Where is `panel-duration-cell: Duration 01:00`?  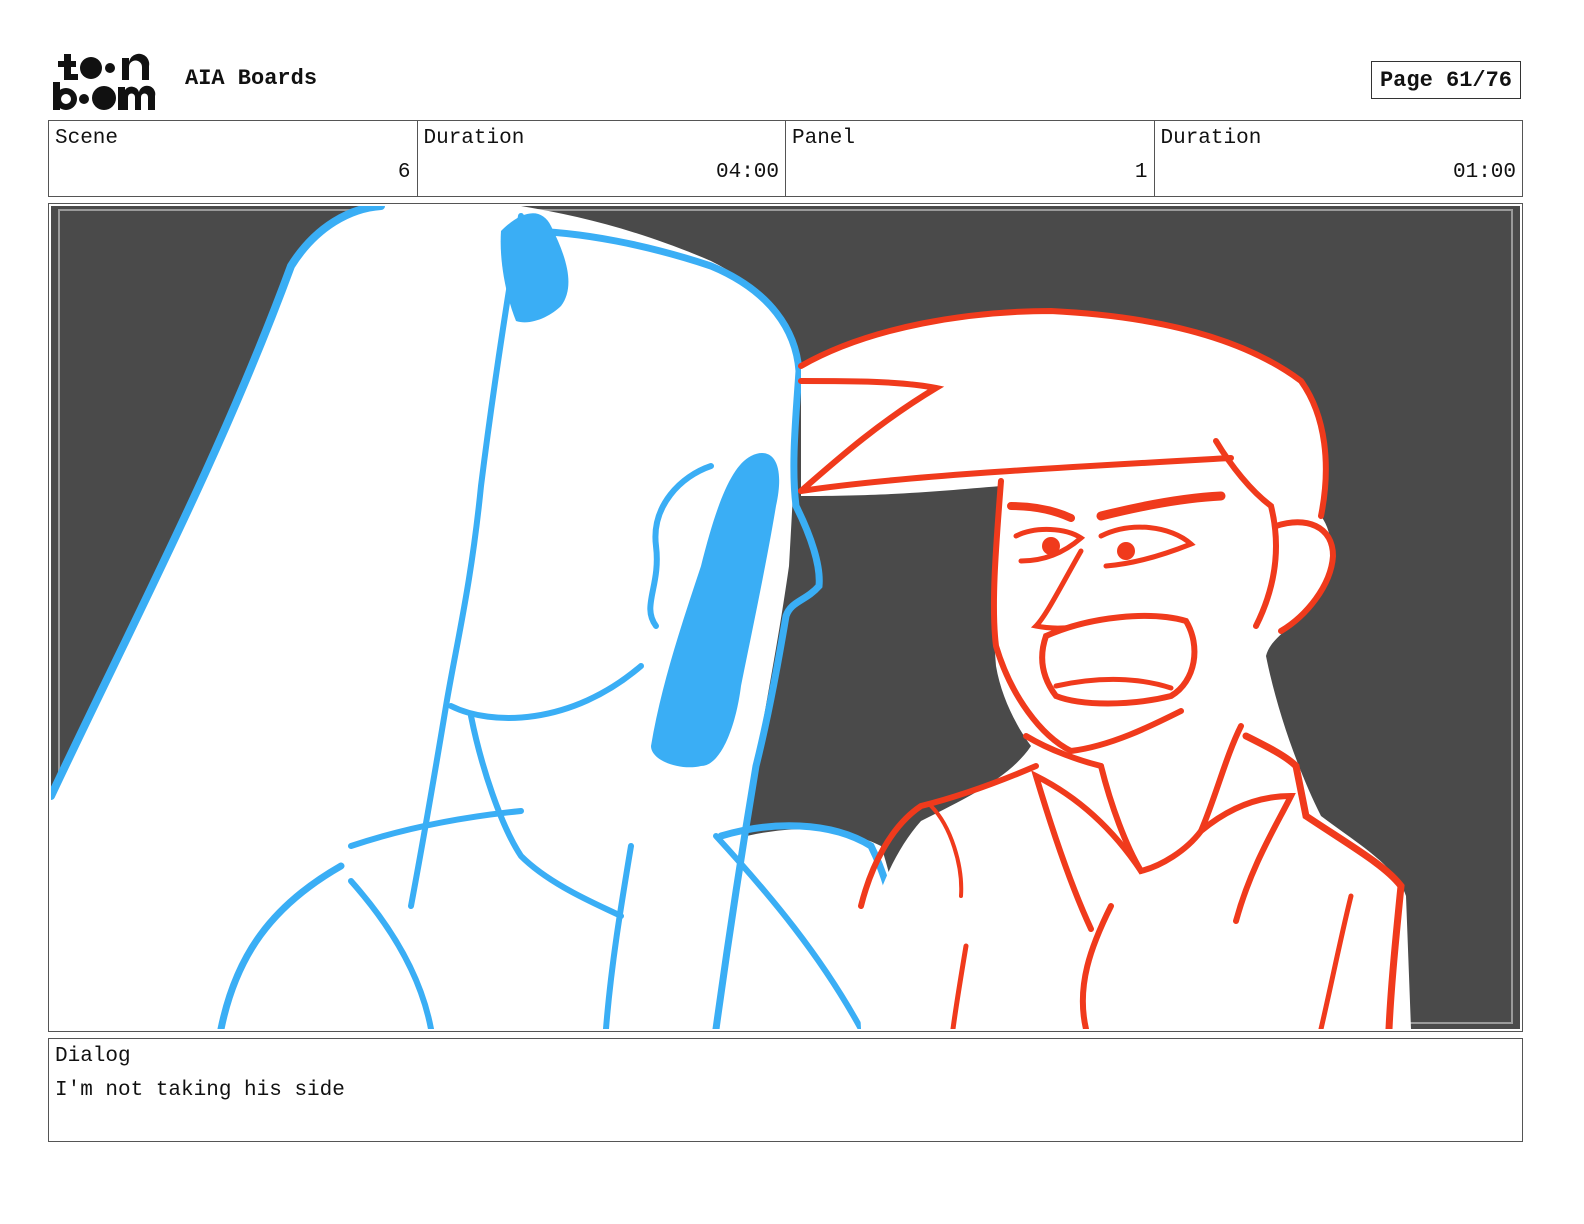
panel-duration-cell: Duration 01:00 is located at coordinates (1339, 158).